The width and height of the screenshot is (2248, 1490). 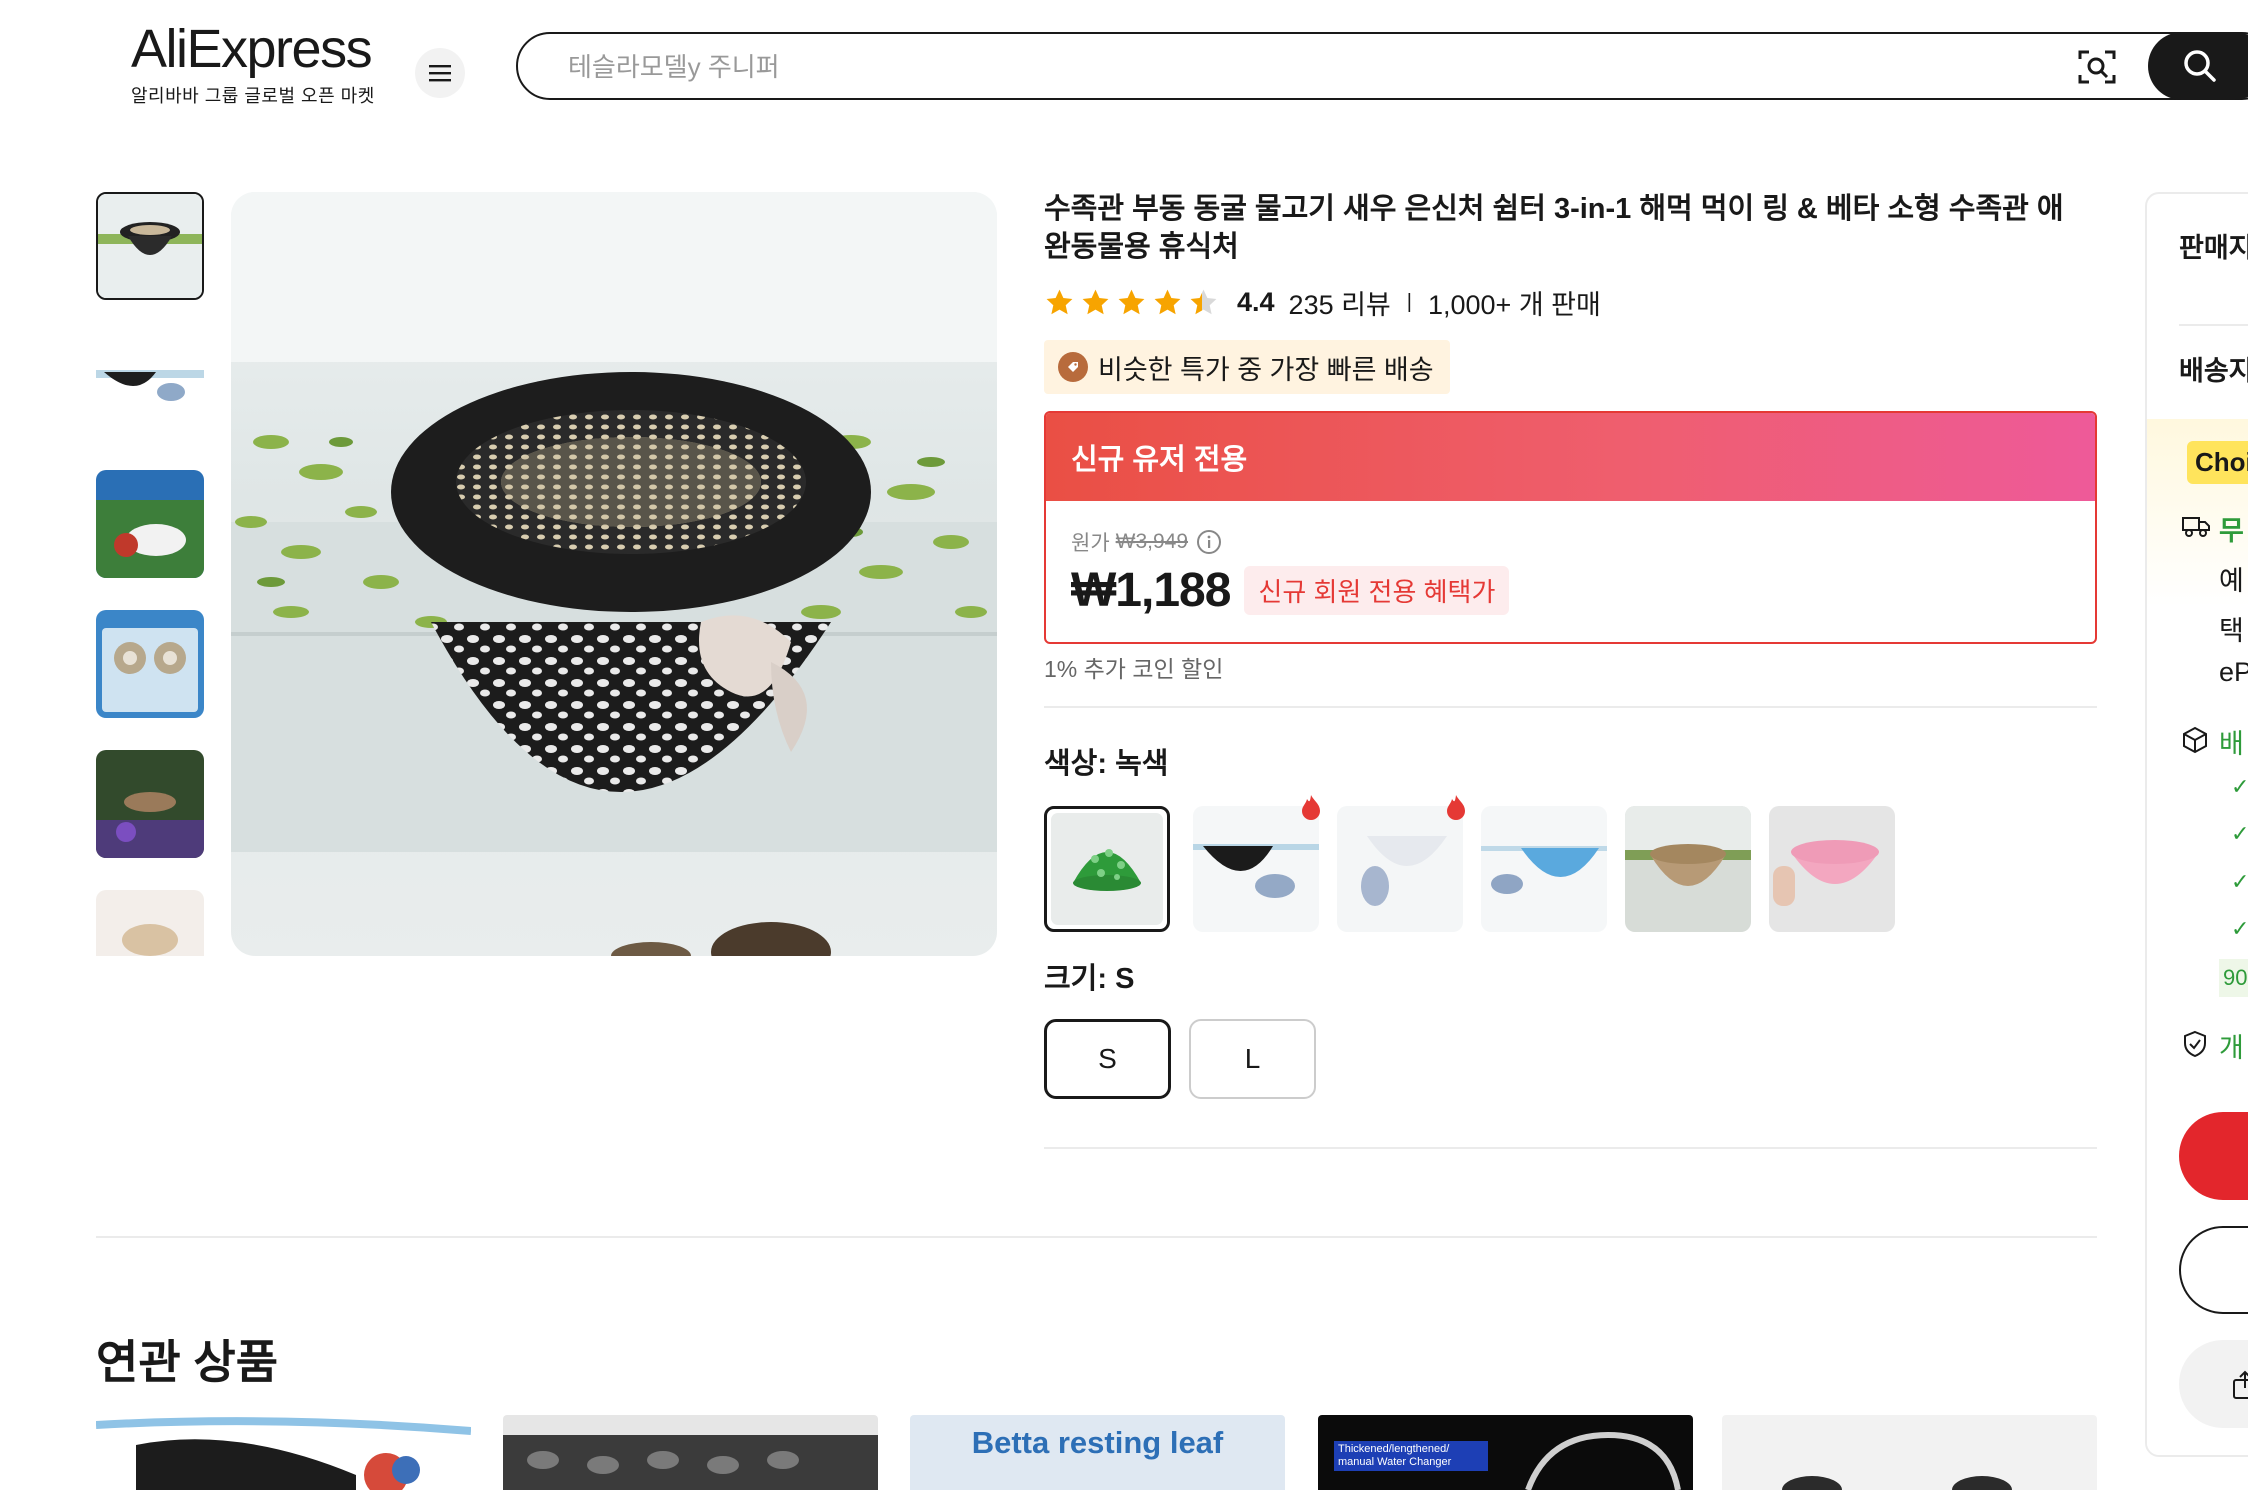 What do you see at coordinates (1090, 543) in the screenshot?
I see `original-label: 원가` at bounding box center [1090, 543].